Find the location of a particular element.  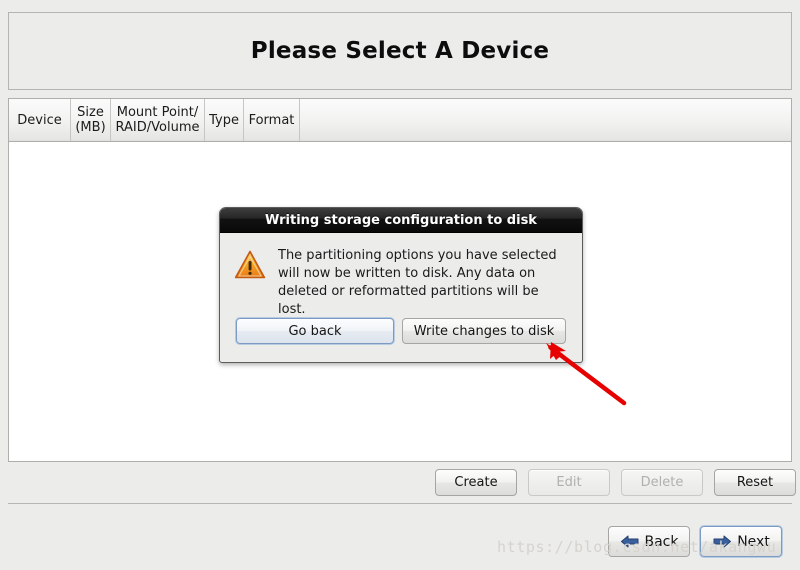

column-header-filler is located at coordinates (545, 120).